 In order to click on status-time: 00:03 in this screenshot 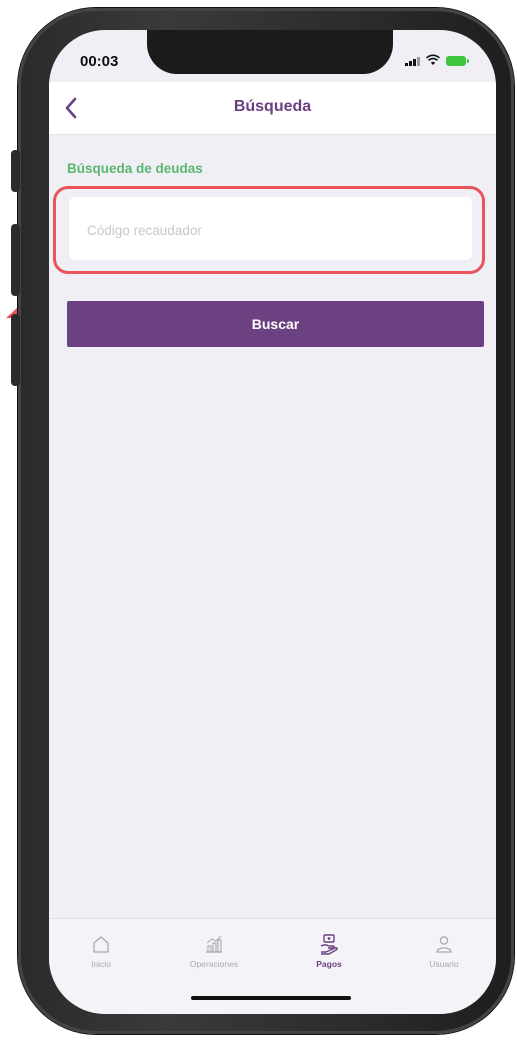, I will do `click(99, 61)`.